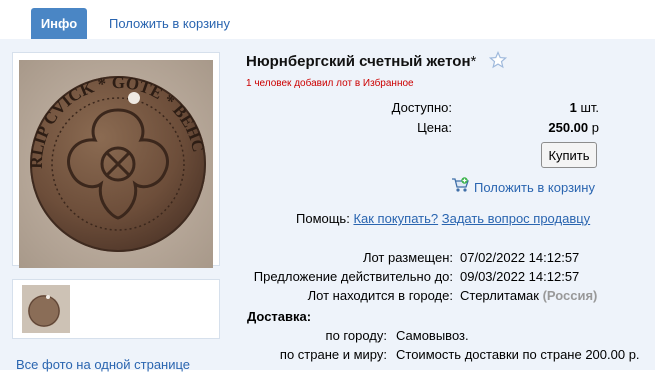  Describe the element at coordinates (473, 61) in the screenshot. I see `title-asterisk: *` at that location.